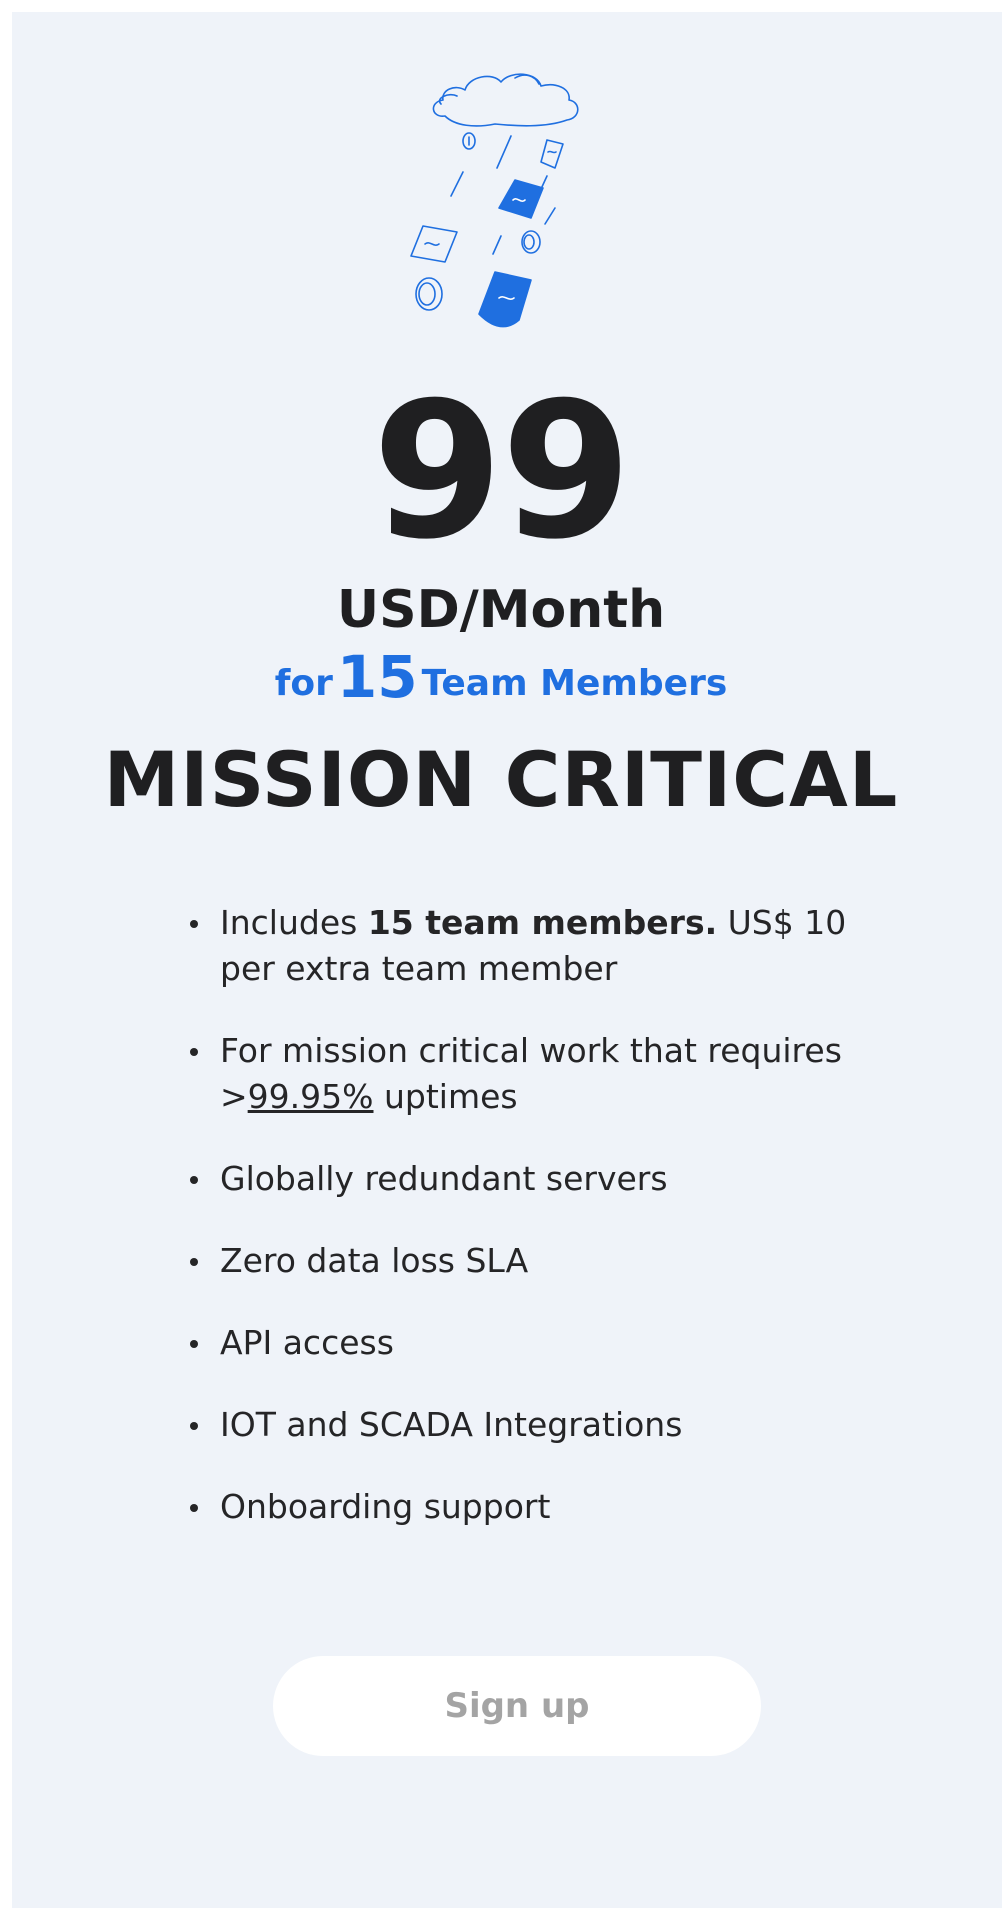 The height and width of the screenshot is (1908, 1002). I want to click on feature-text: Onboarding support, so click(385, 1506).